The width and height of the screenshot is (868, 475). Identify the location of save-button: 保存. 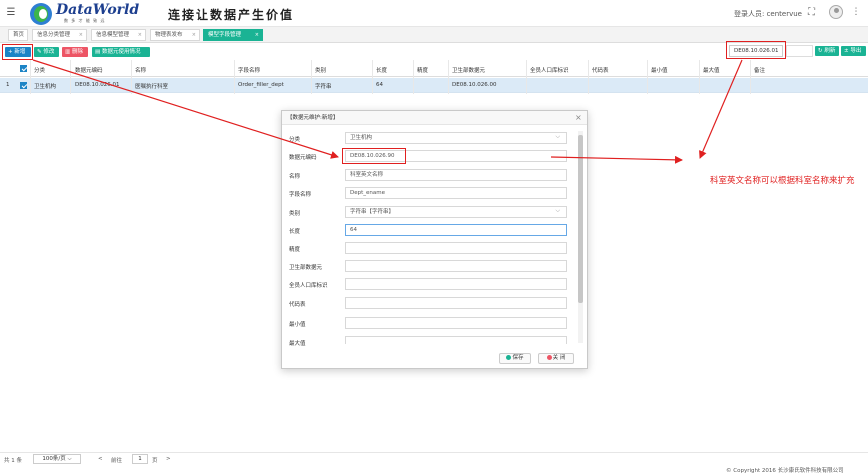
(515, 358).